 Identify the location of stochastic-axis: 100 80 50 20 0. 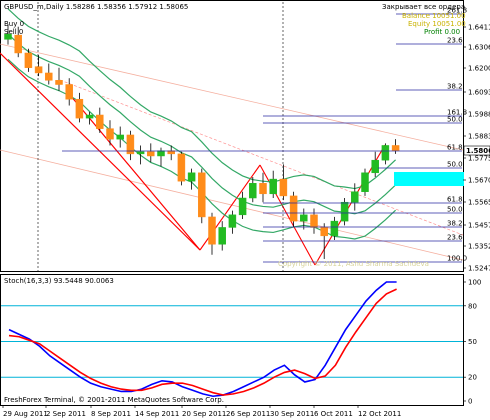
(472, 342).